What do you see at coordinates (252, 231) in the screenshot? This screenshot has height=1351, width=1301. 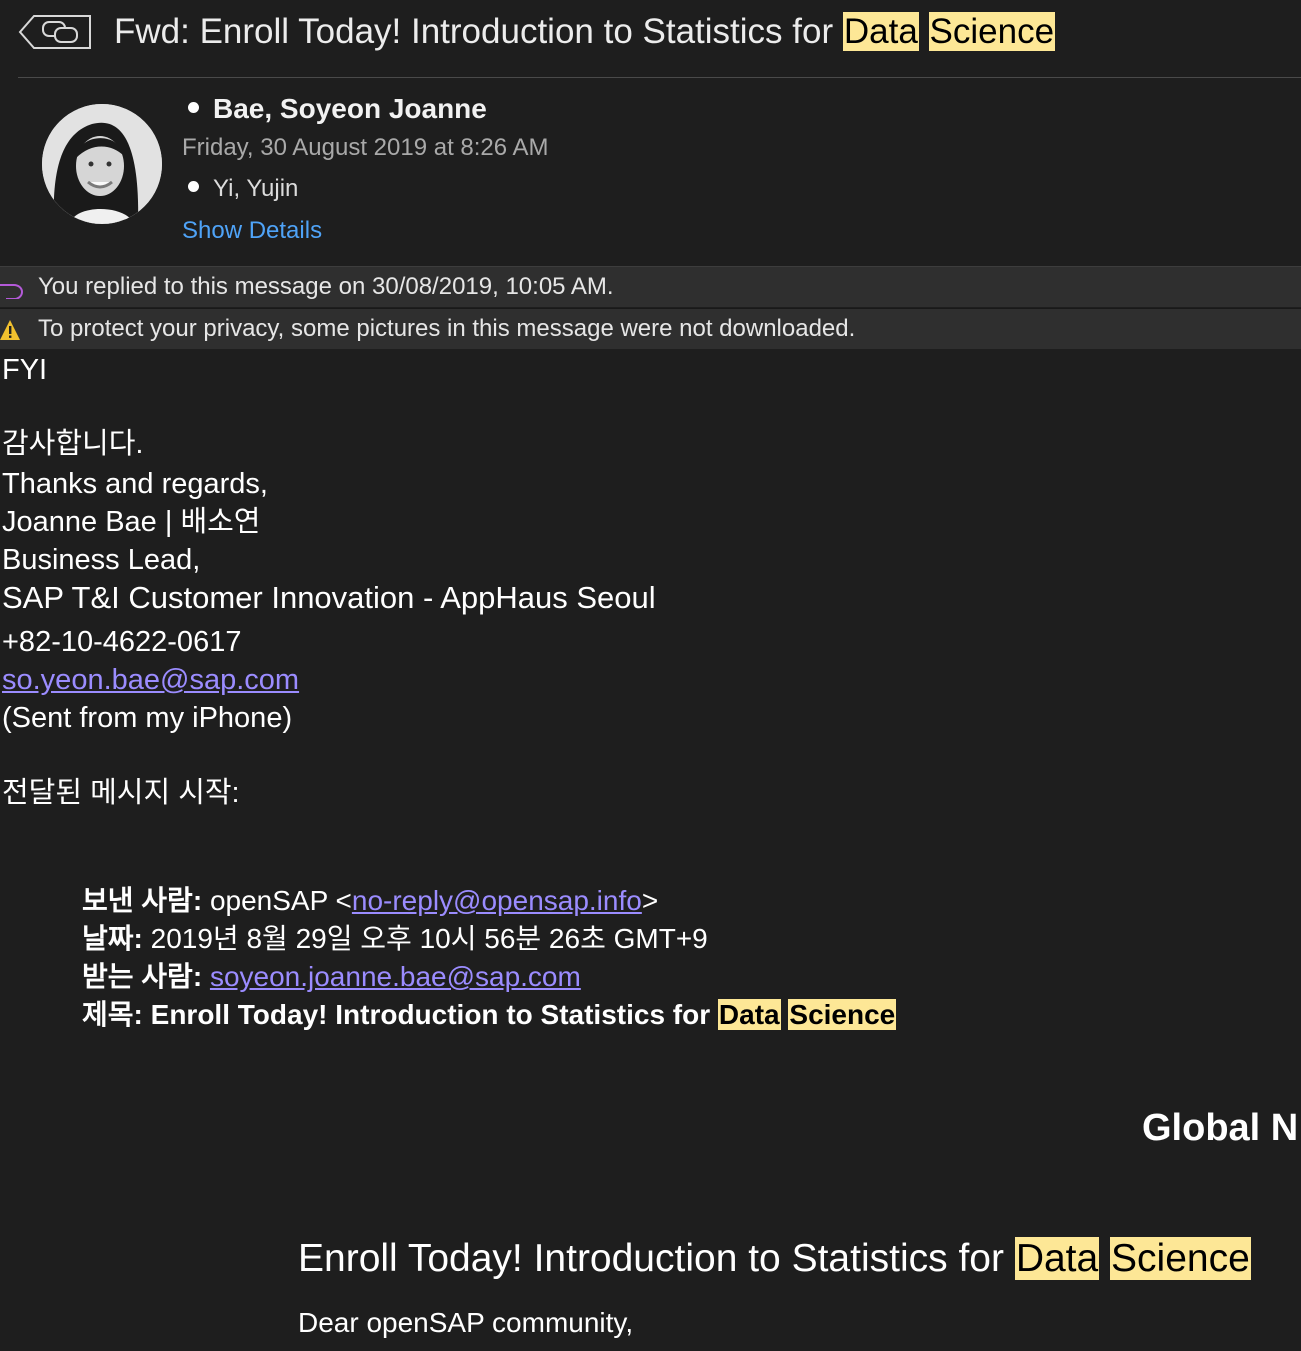 I see `show-details-link: Show Details` at bounding box center [252, 231].